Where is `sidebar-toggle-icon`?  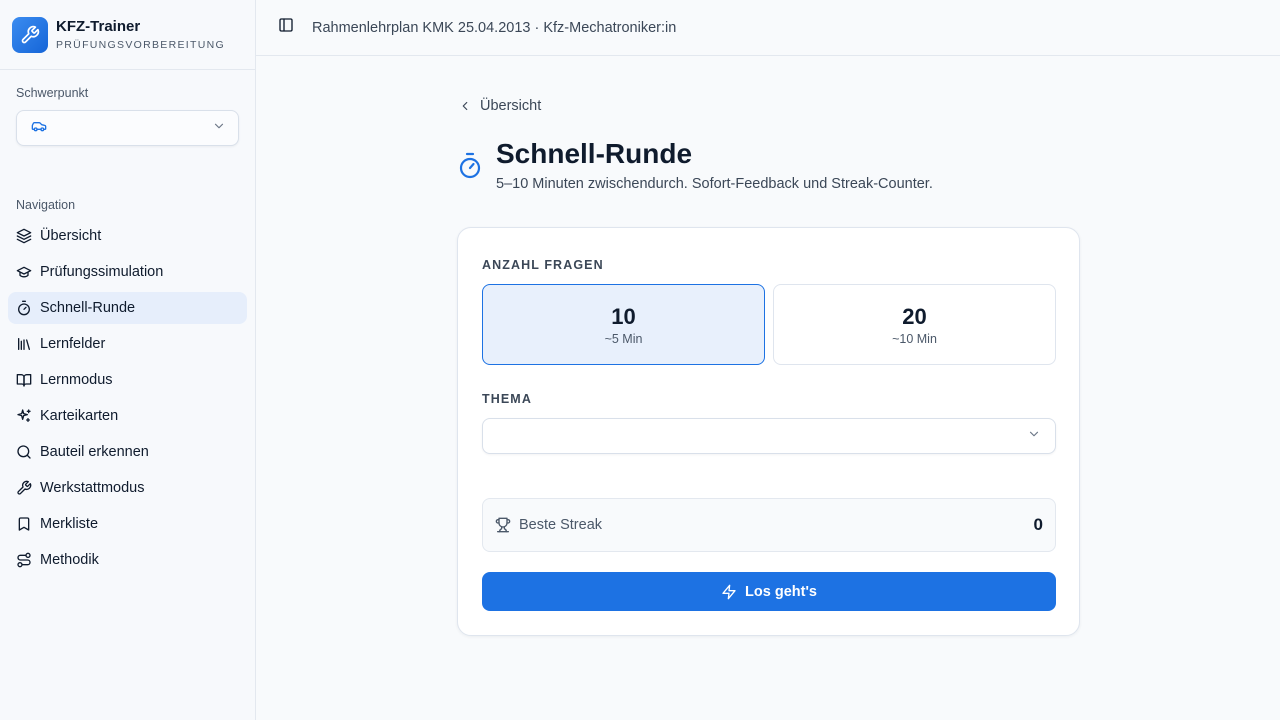
sidebar-toggle-icon is located at coordinates (286, 27).